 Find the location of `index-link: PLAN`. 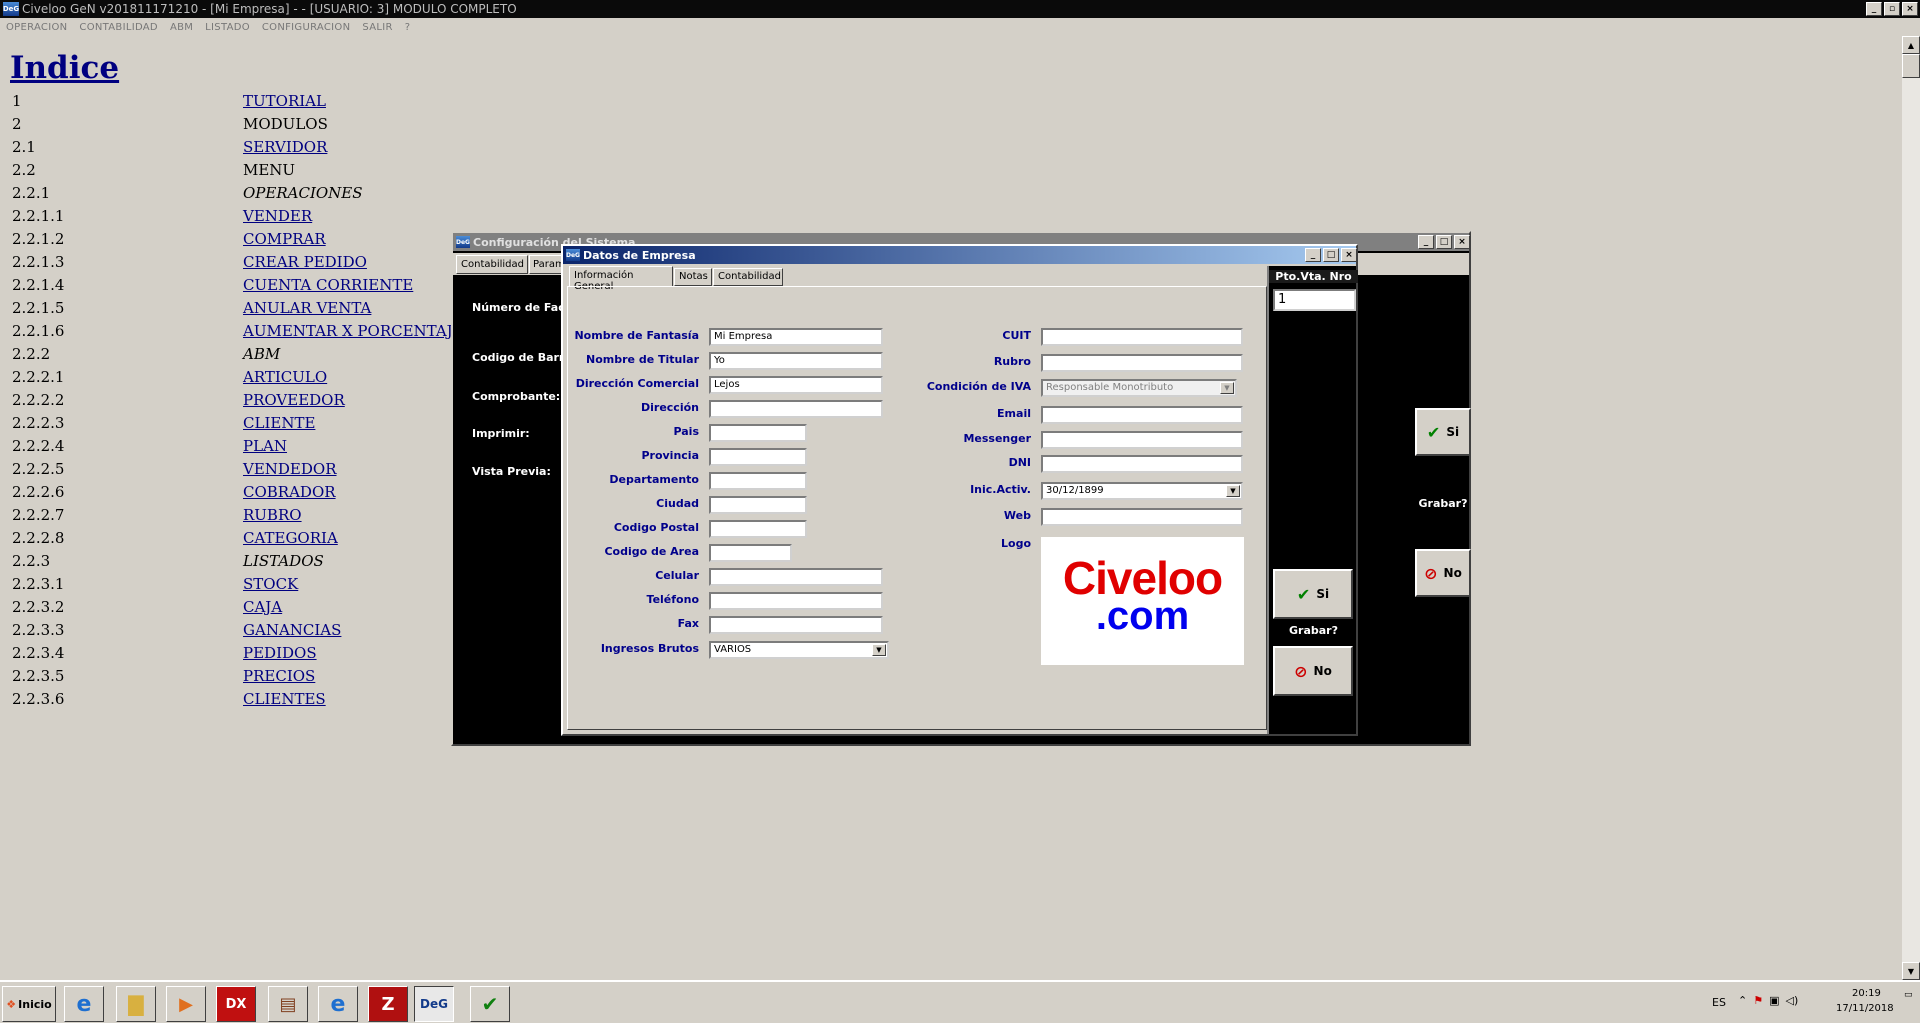

index-link: PLAN is located at coordinates (265, 446).